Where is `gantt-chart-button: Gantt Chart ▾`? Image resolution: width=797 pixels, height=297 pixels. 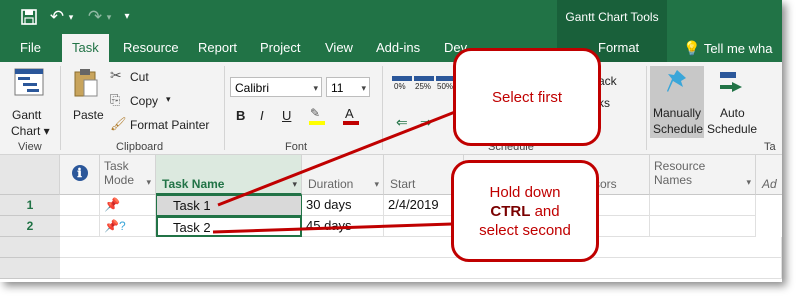 gantt-chart-button: Gantt Chart ▾ is located at coordinates (29, 102).